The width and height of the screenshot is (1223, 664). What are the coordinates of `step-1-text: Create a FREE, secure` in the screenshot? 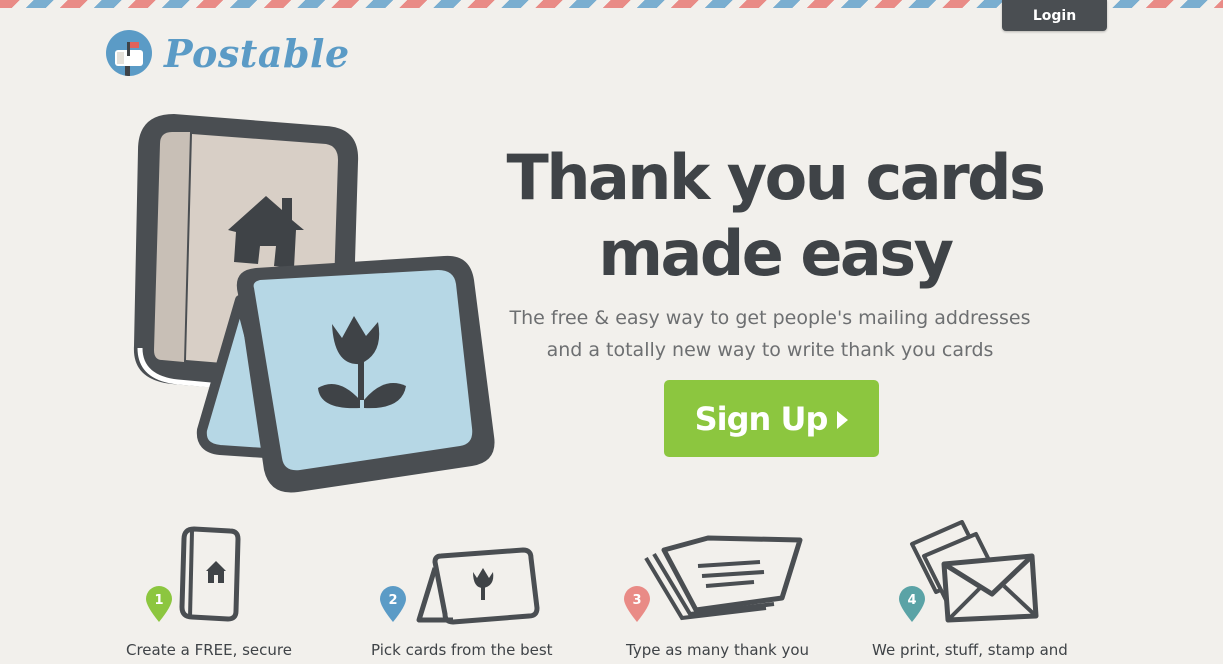 It's located at (209, 650).